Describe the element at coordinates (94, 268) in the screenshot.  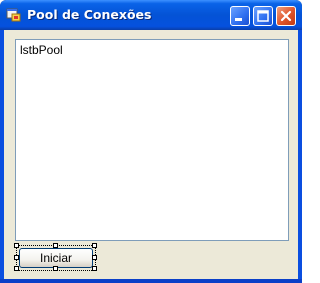
I see `resize-handle-bottom-right` at that location.